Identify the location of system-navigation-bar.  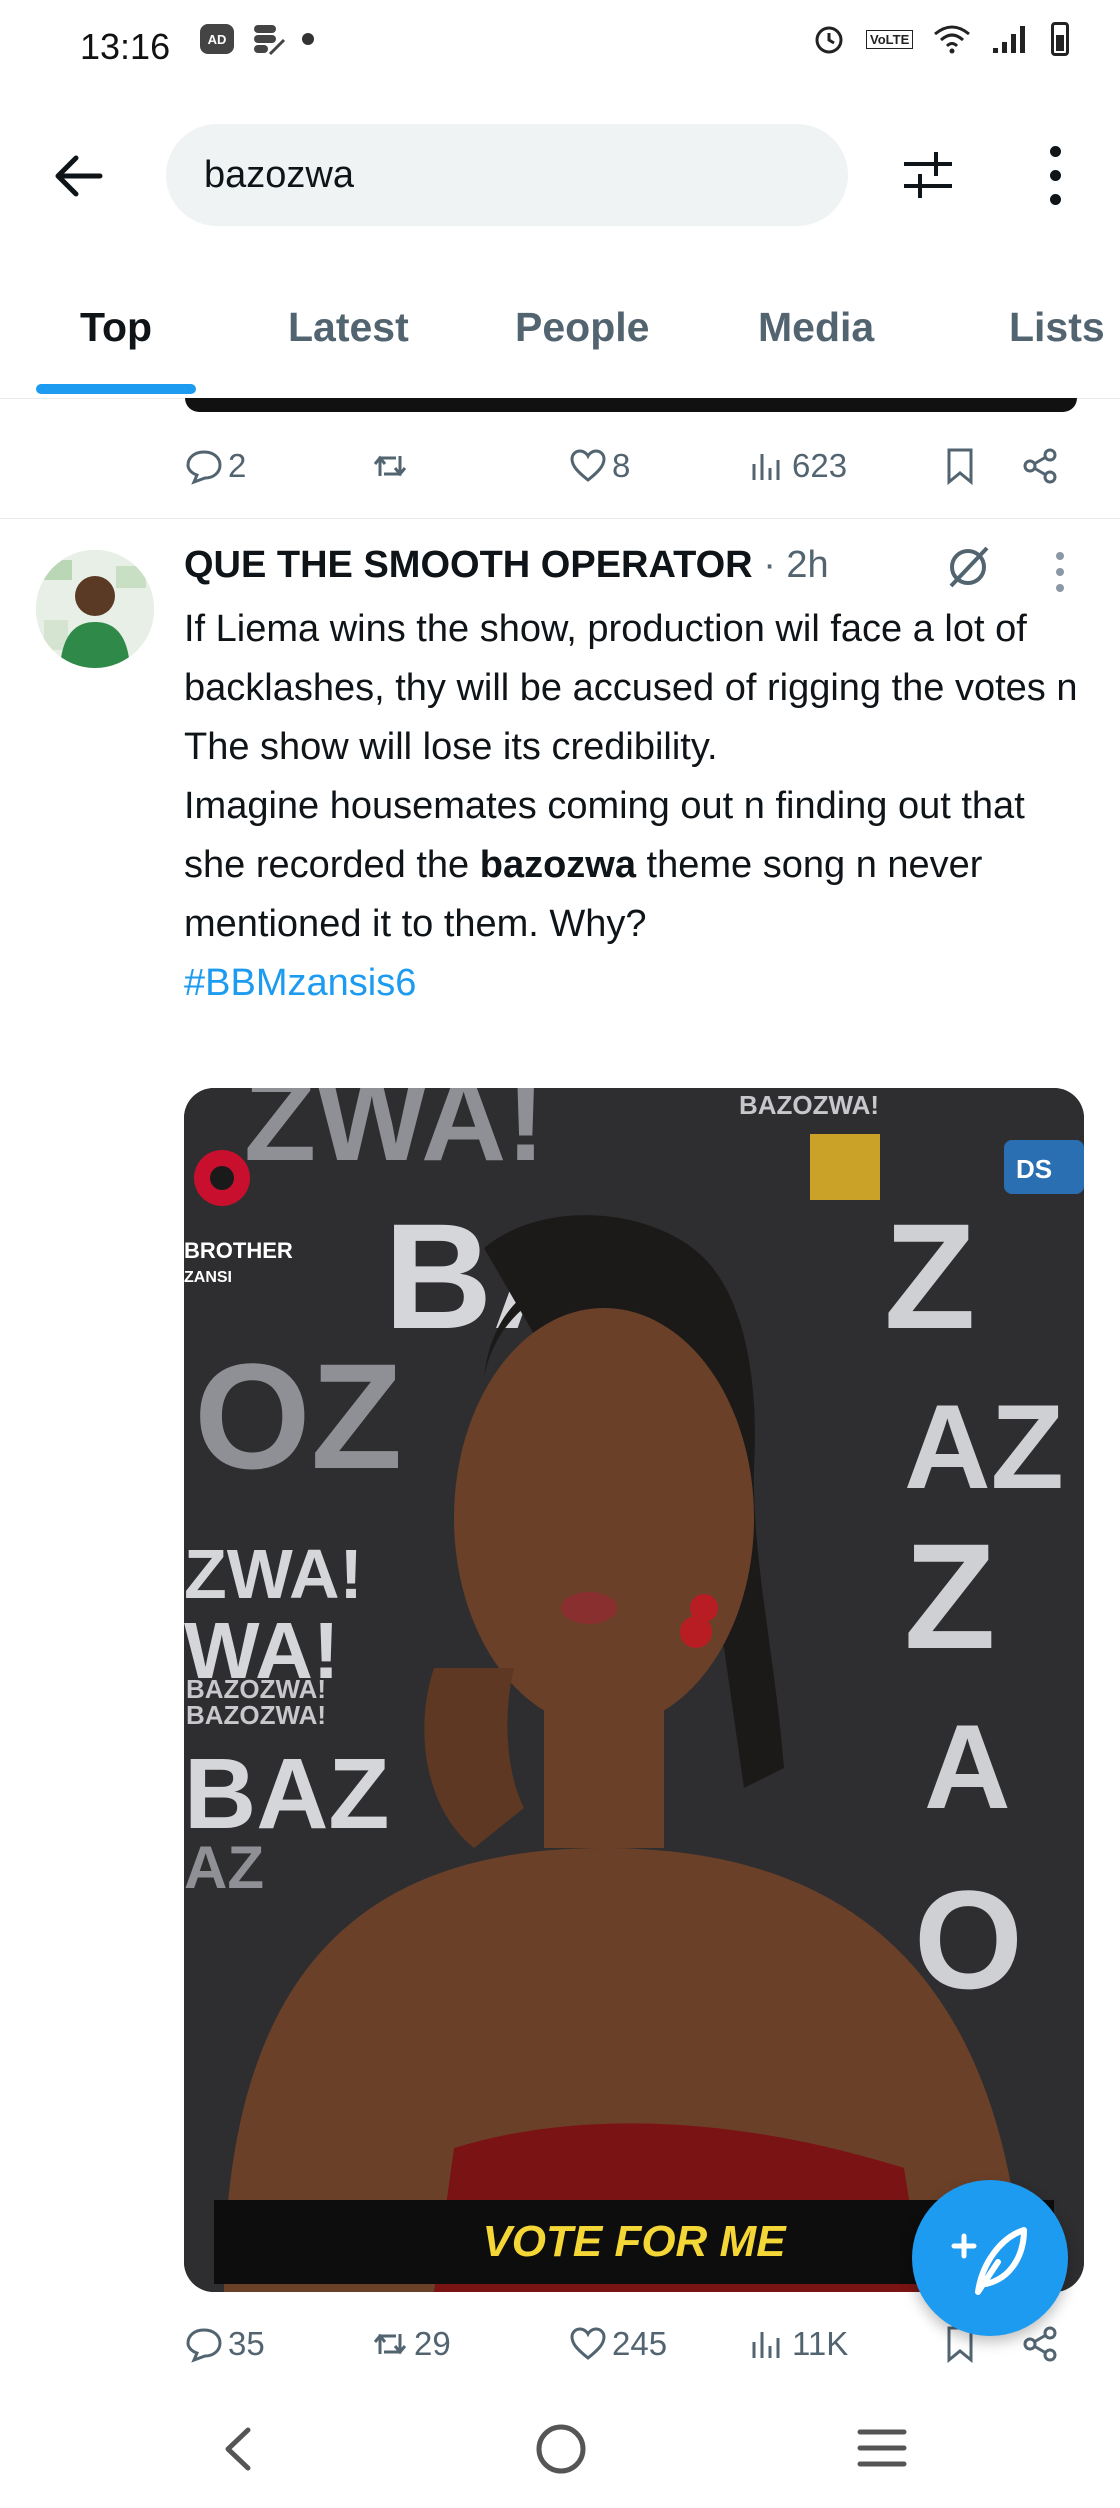
(560, 2446).